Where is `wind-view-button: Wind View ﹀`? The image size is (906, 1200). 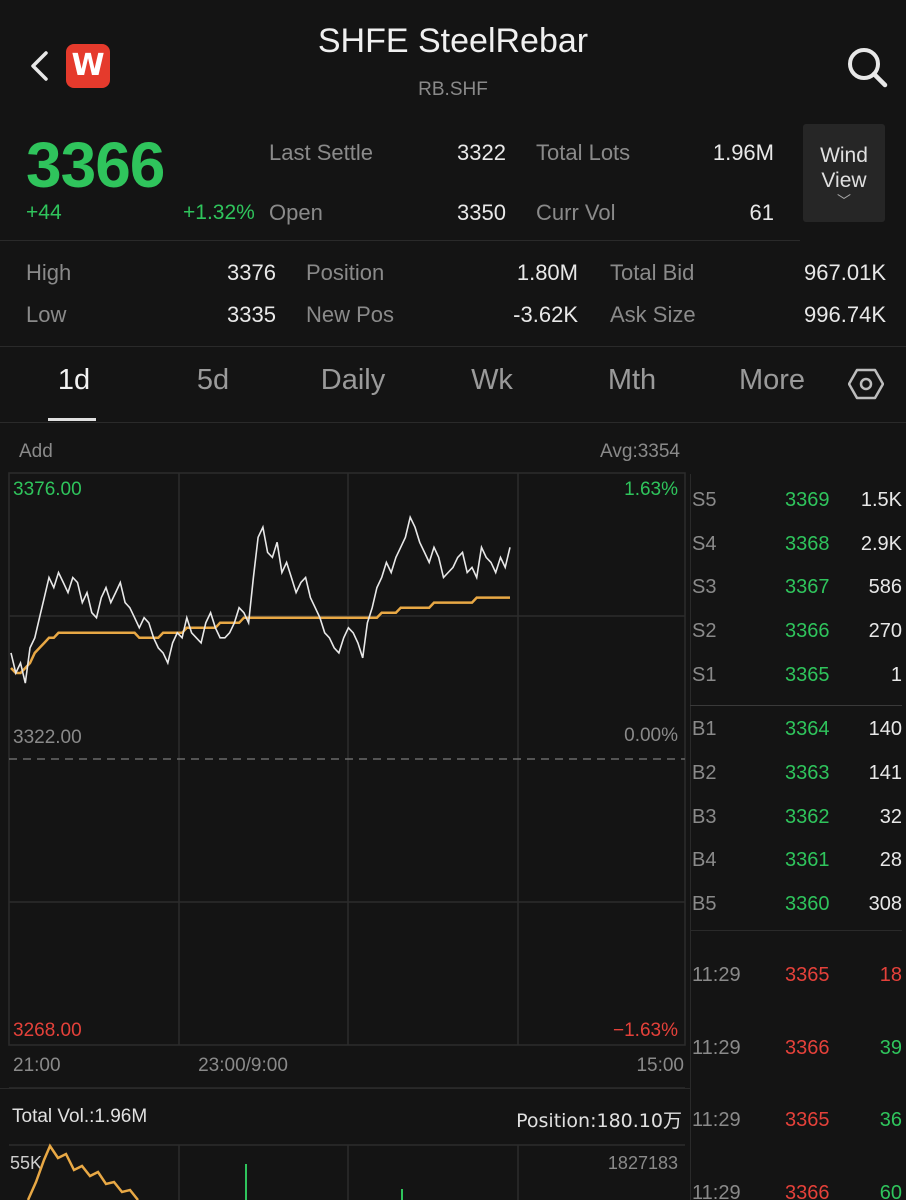
wind-view-button: Wind View ﹀ is located at coordinates (844, 173).